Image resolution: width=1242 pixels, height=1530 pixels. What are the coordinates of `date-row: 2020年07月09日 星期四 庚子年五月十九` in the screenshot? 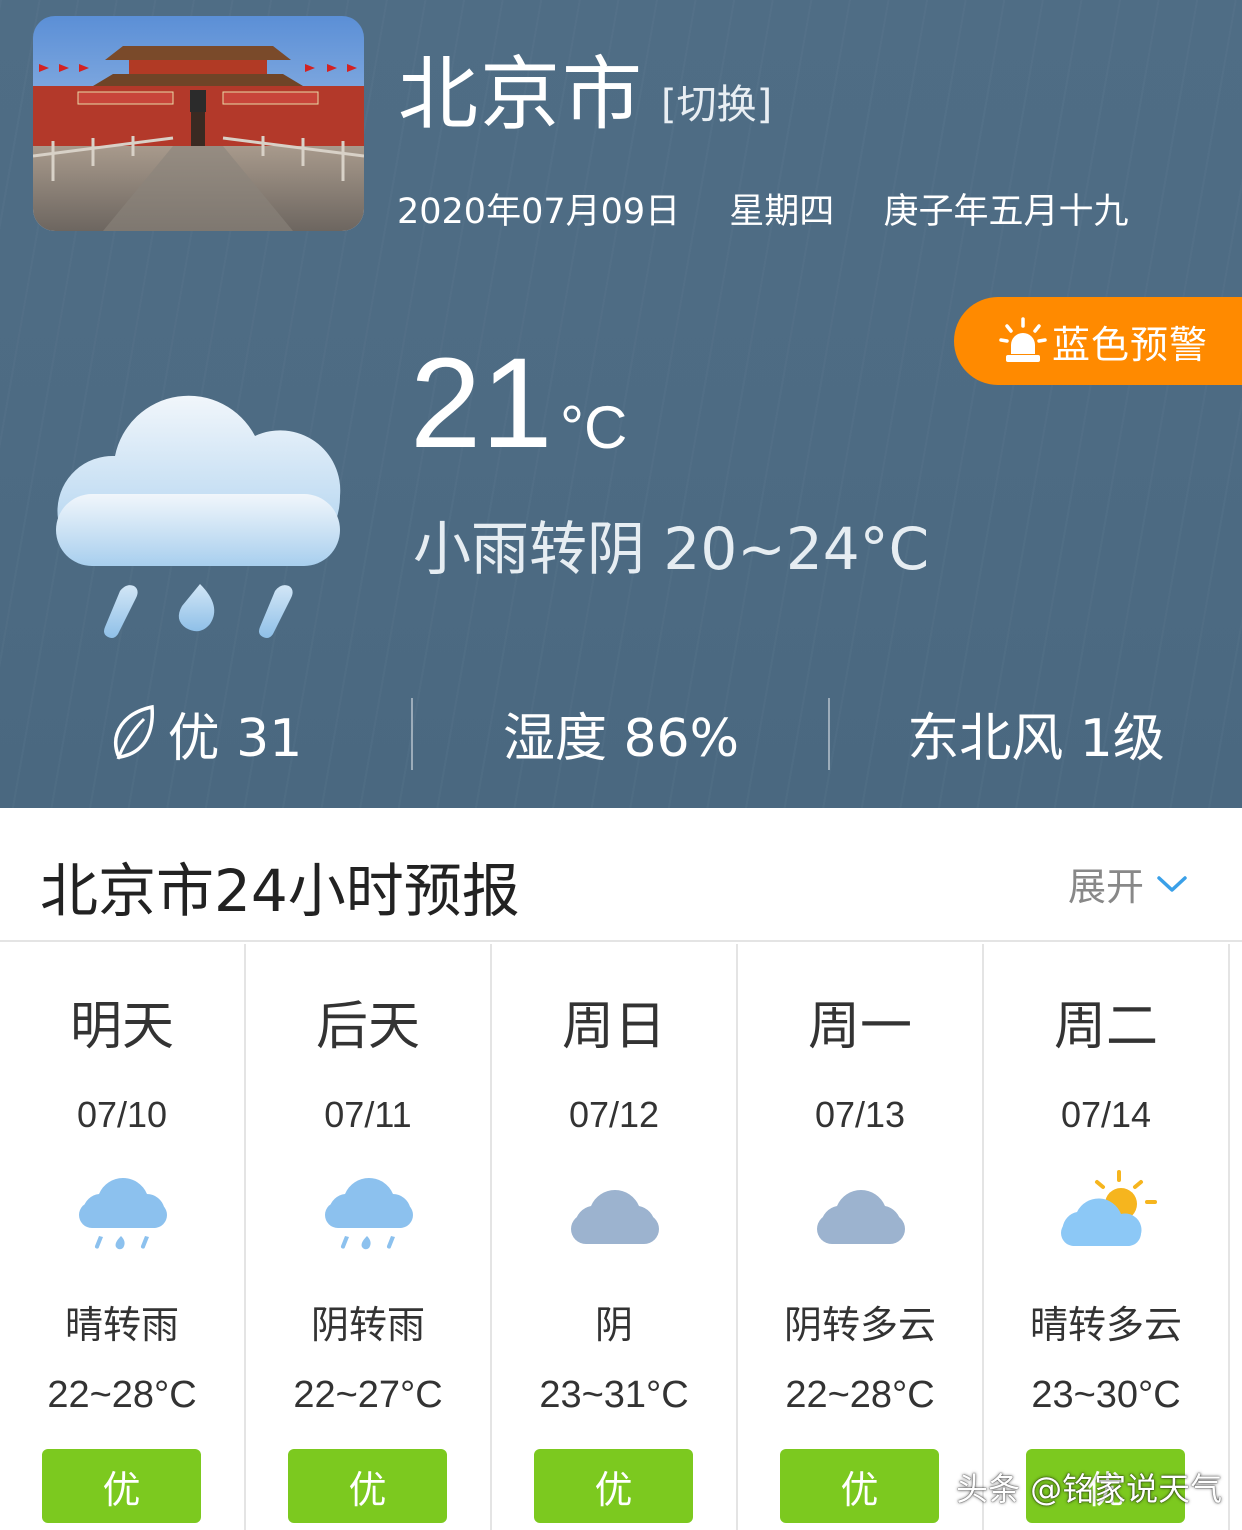 It's located at (781, 208).